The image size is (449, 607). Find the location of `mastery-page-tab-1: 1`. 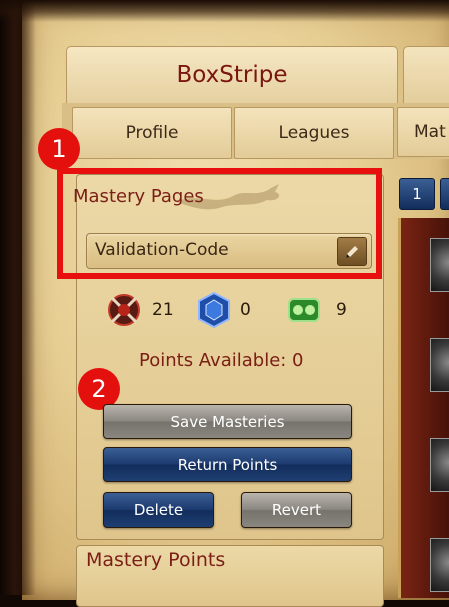

mastery-page-tab-1: 1 is located at coordinates (417, 194).